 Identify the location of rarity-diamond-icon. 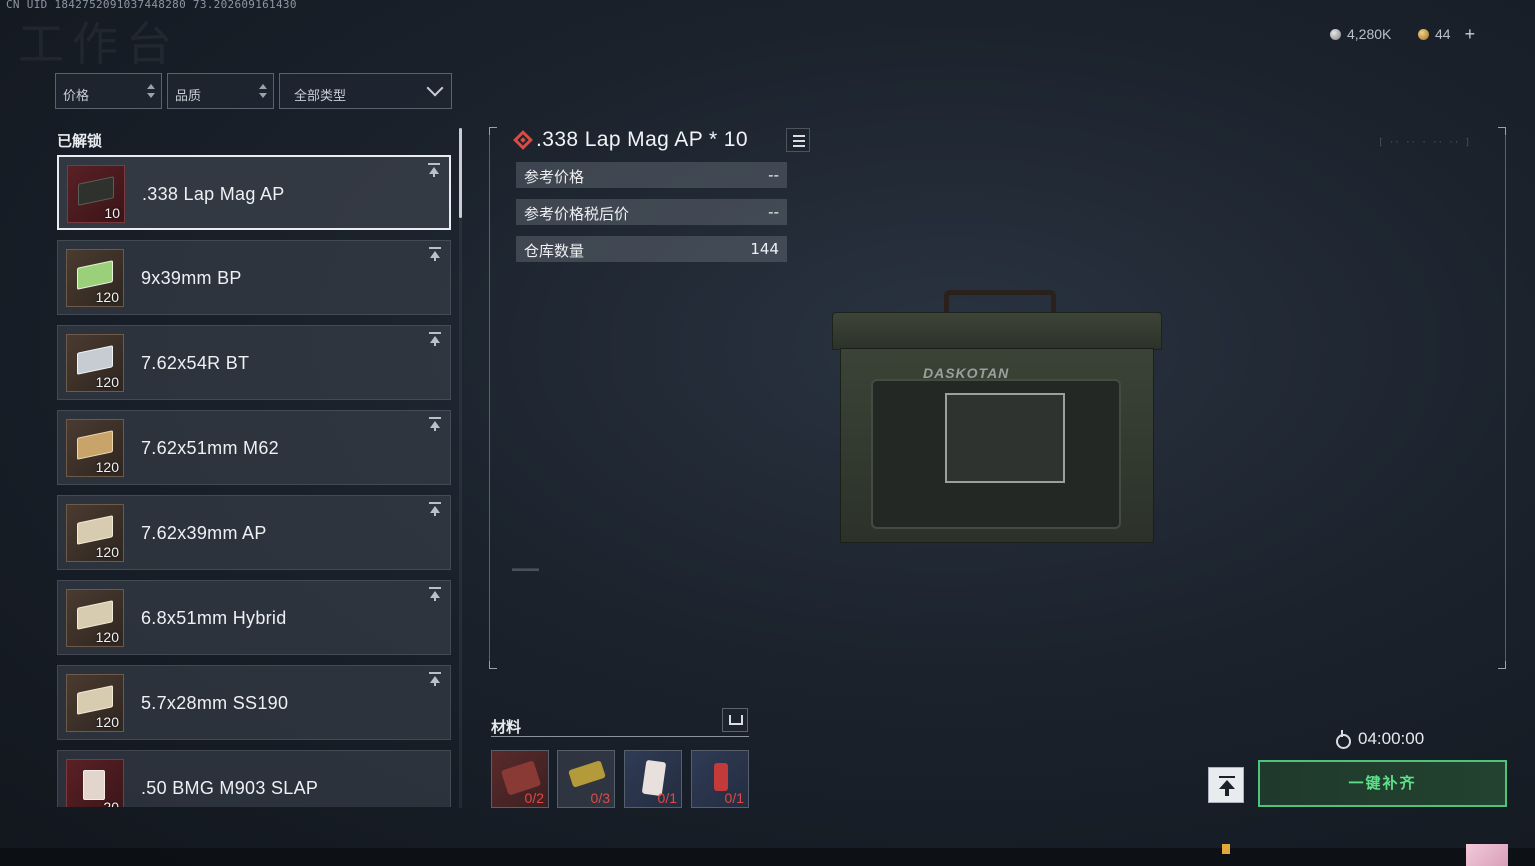
(523, 140).